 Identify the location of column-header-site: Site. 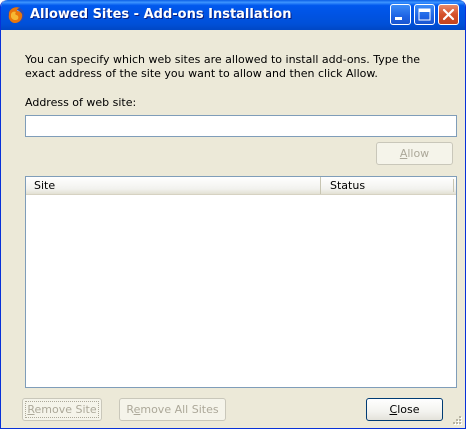
(173, 185).